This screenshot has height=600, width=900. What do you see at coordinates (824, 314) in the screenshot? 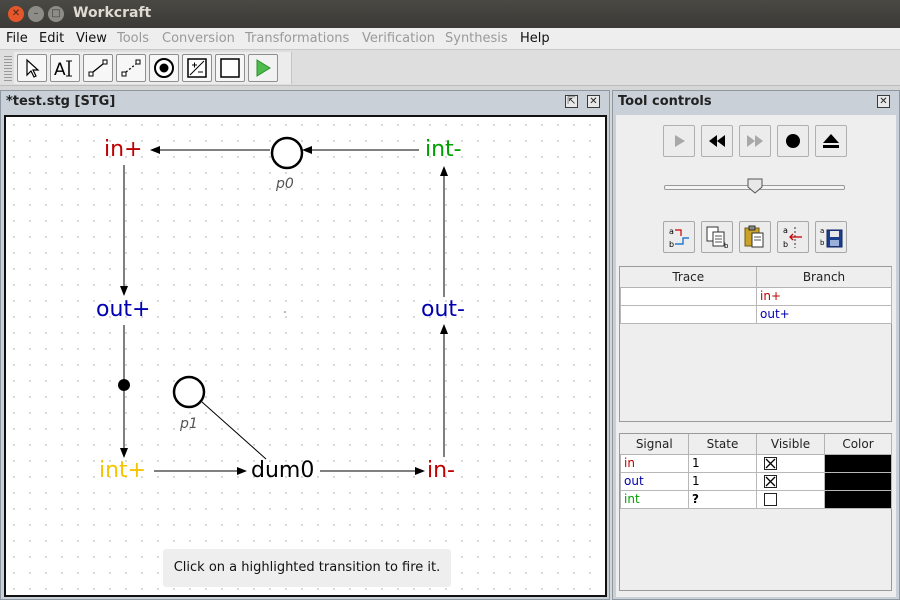
I see `branch-cell: out+` at bounding box center [824, 314].